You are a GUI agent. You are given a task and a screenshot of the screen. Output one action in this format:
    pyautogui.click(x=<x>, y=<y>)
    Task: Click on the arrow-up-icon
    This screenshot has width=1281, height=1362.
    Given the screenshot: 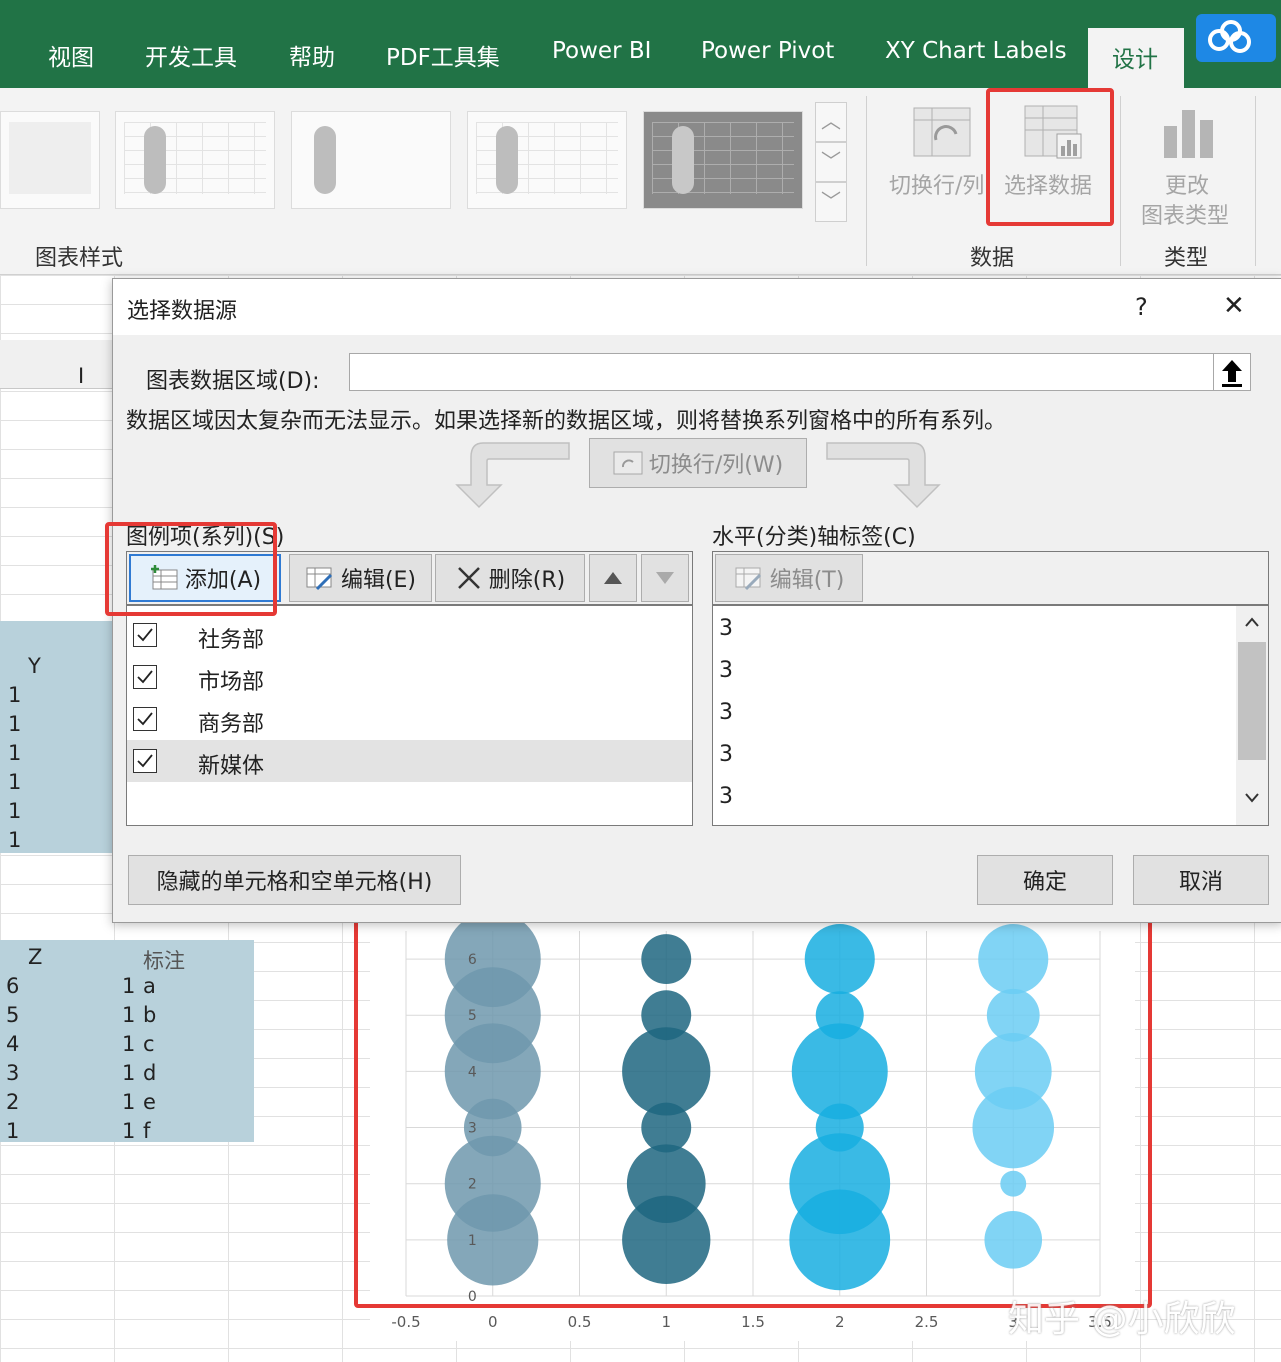 What is the action you would take?
    pyautogui.click(x=1232, y=373)
    